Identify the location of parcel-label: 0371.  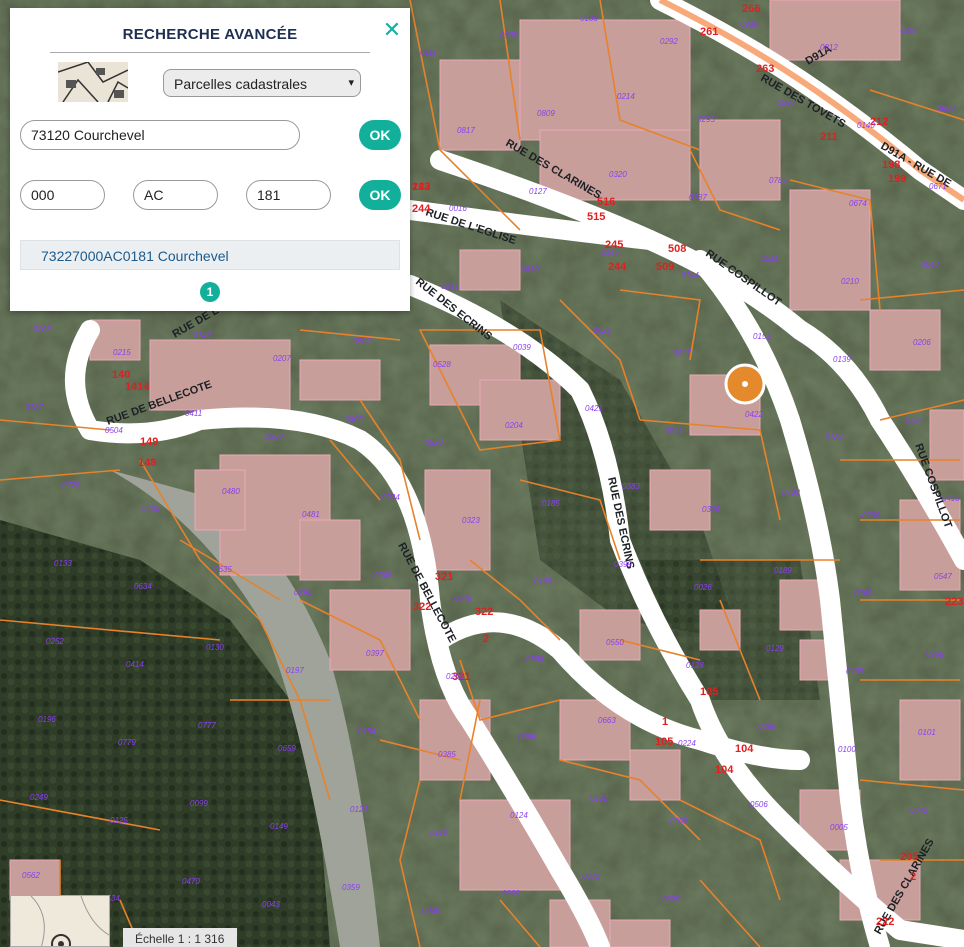
(591, 876).